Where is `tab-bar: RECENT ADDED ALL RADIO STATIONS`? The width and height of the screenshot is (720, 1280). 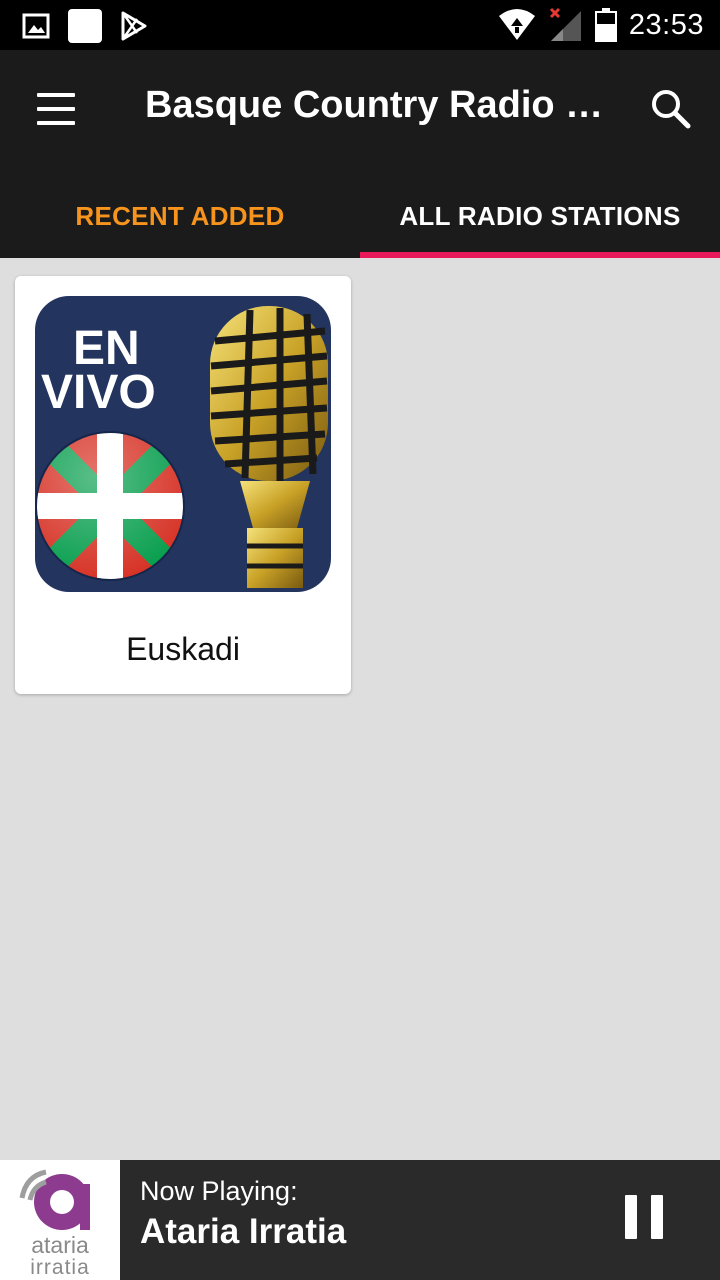
tab-bar: RECENT ADDED ALL RADIO STATIONS is located at coordinates (360, 216).